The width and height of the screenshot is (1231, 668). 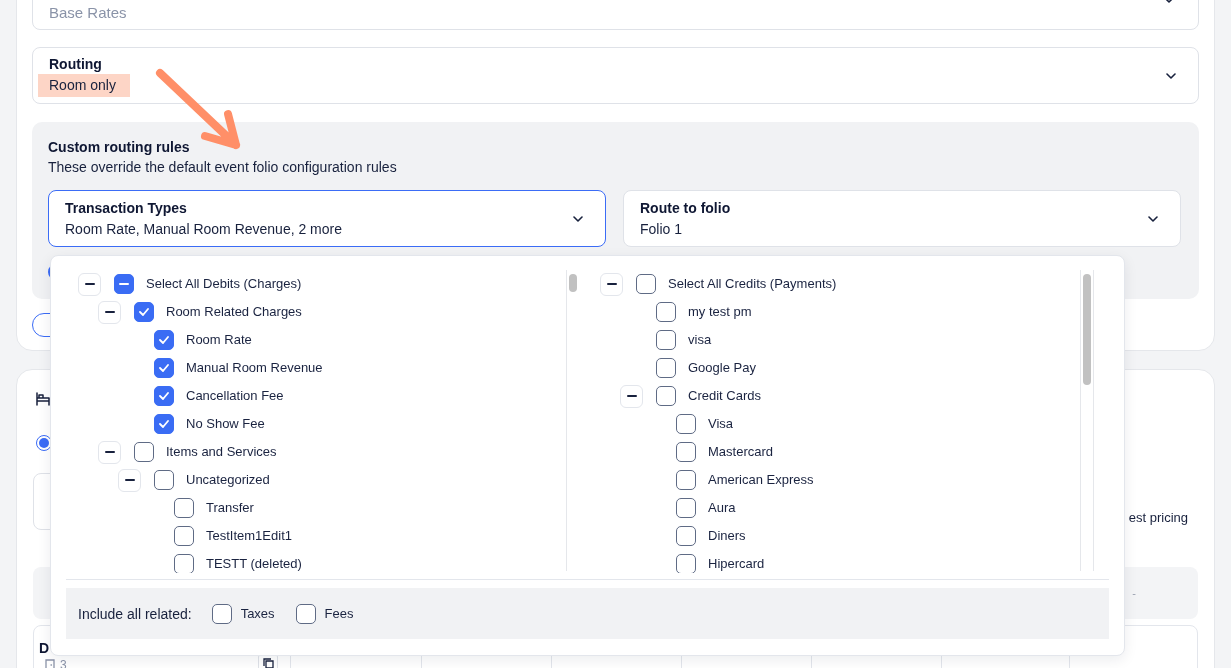 I want to click on option-label: Select All Debits (Charges), so click(x=224, y=284).